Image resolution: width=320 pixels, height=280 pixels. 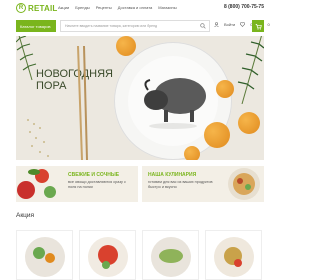 I want to click on promo-fresh-title: СВЕЖИЕ И СОЧНЫЕ, so click(x=94, y=175).